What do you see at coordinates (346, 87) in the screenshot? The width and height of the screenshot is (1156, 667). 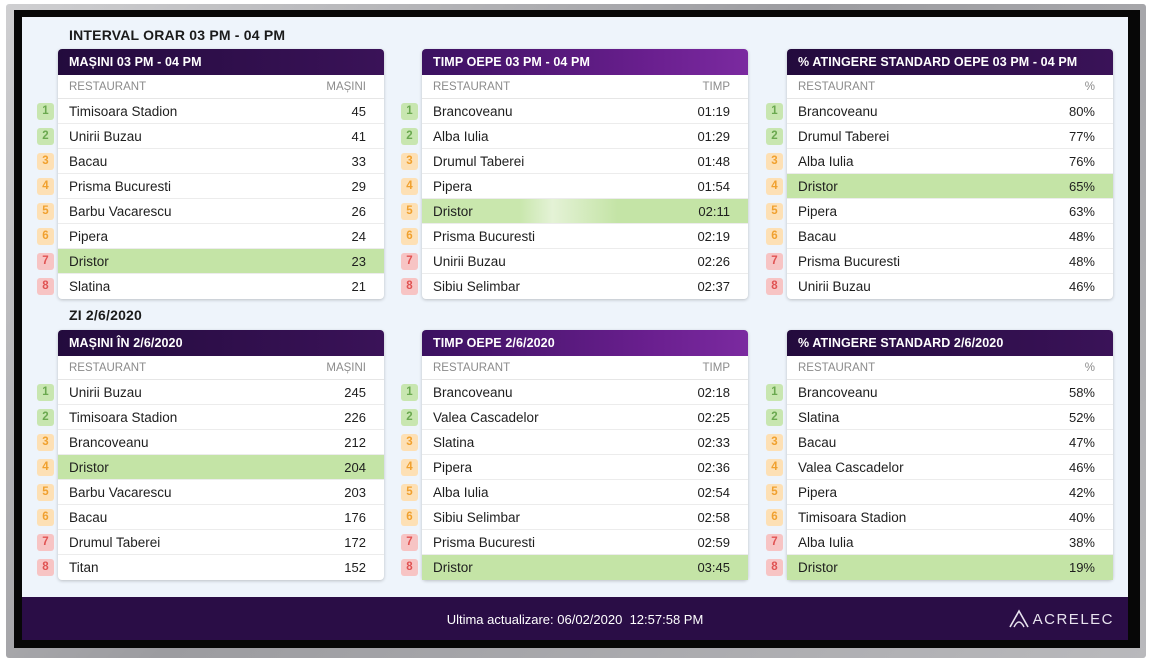 I see `column-header-value: MAȘINI` at bounding box center [346, 87].